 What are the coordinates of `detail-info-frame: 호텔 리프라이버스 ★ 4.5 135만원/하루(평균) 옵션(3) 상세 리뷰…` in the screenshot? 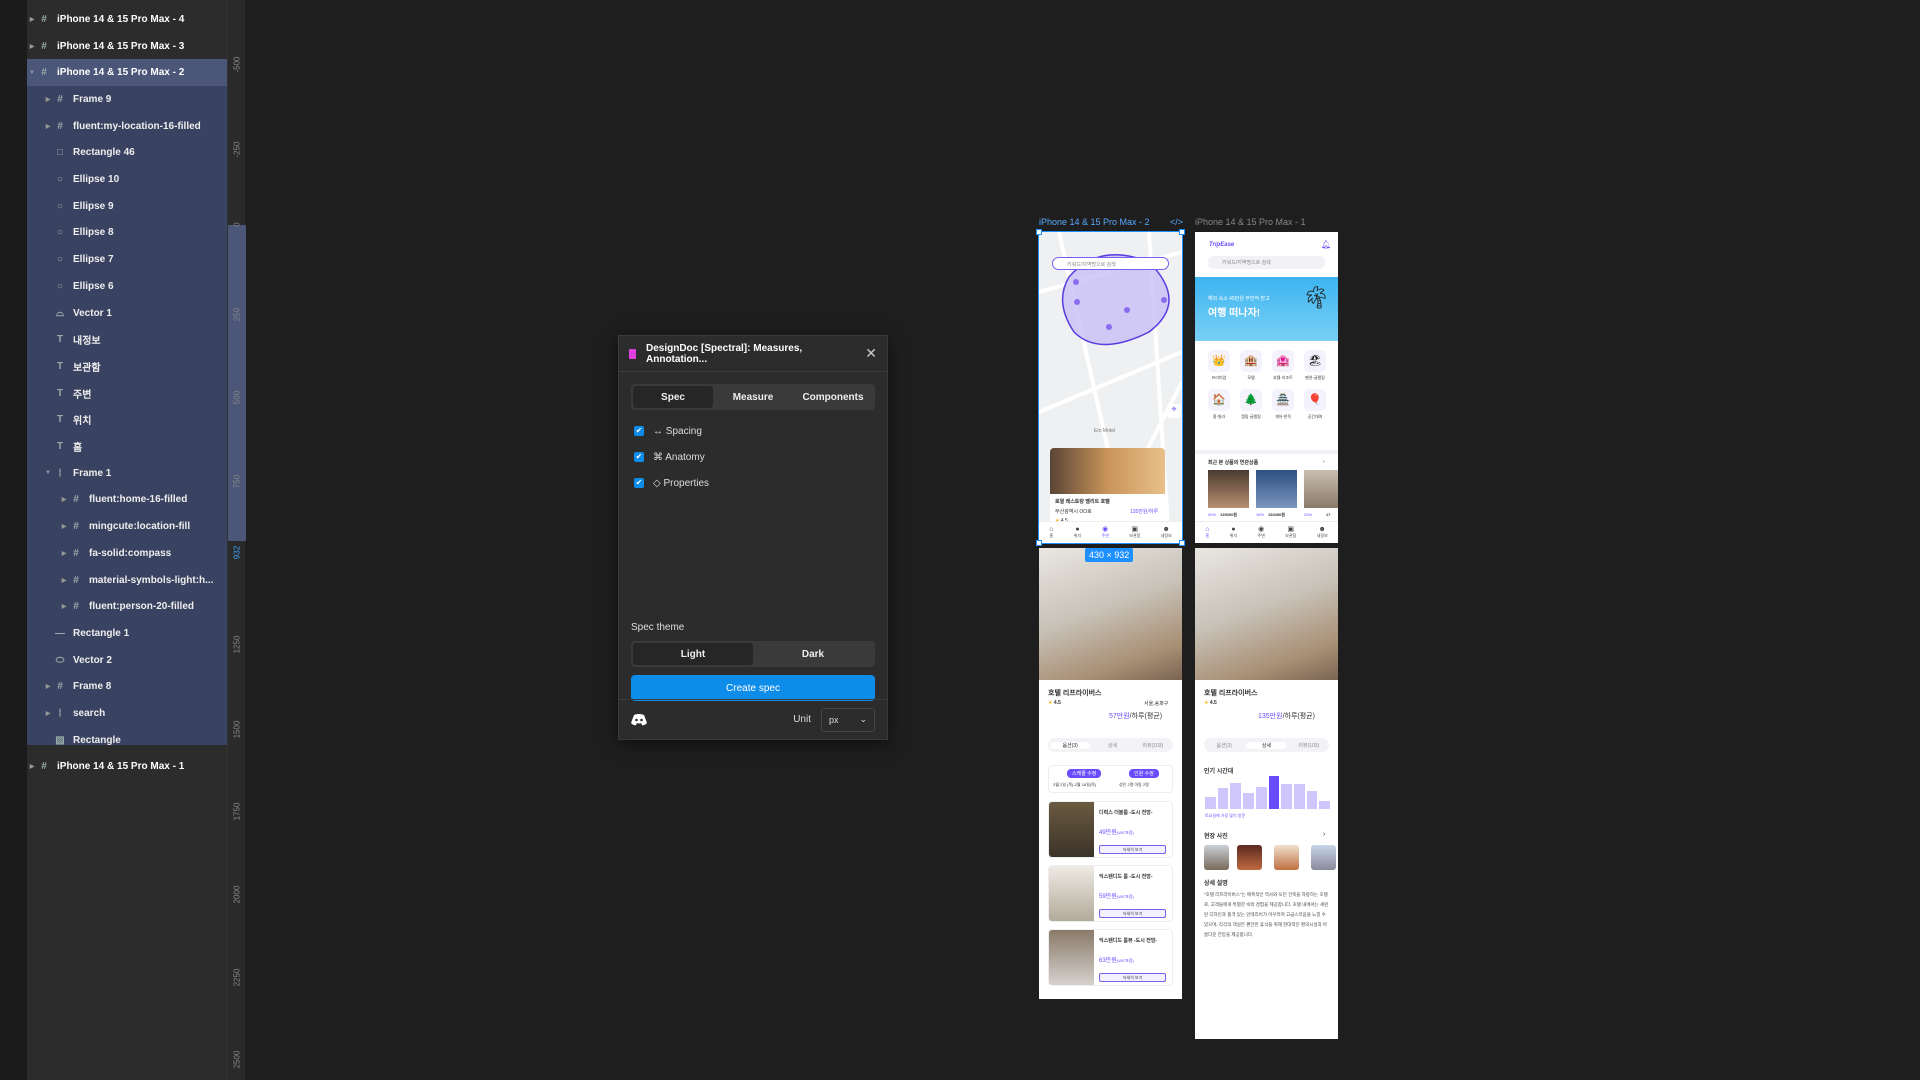 It's located at (1266, 793).